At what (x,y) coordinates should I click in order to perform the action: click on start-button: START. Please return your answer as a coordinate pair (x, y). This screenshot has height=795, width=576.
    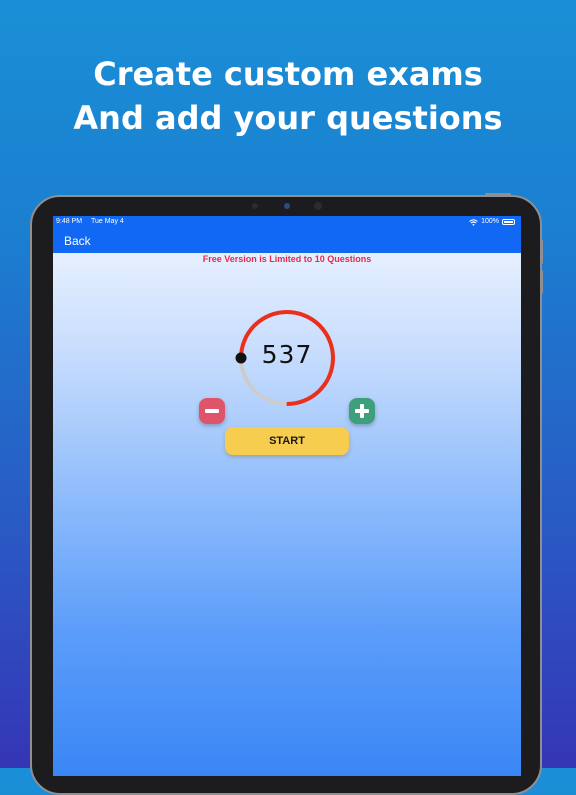
    Looking at the image, I should click on (287, 441).